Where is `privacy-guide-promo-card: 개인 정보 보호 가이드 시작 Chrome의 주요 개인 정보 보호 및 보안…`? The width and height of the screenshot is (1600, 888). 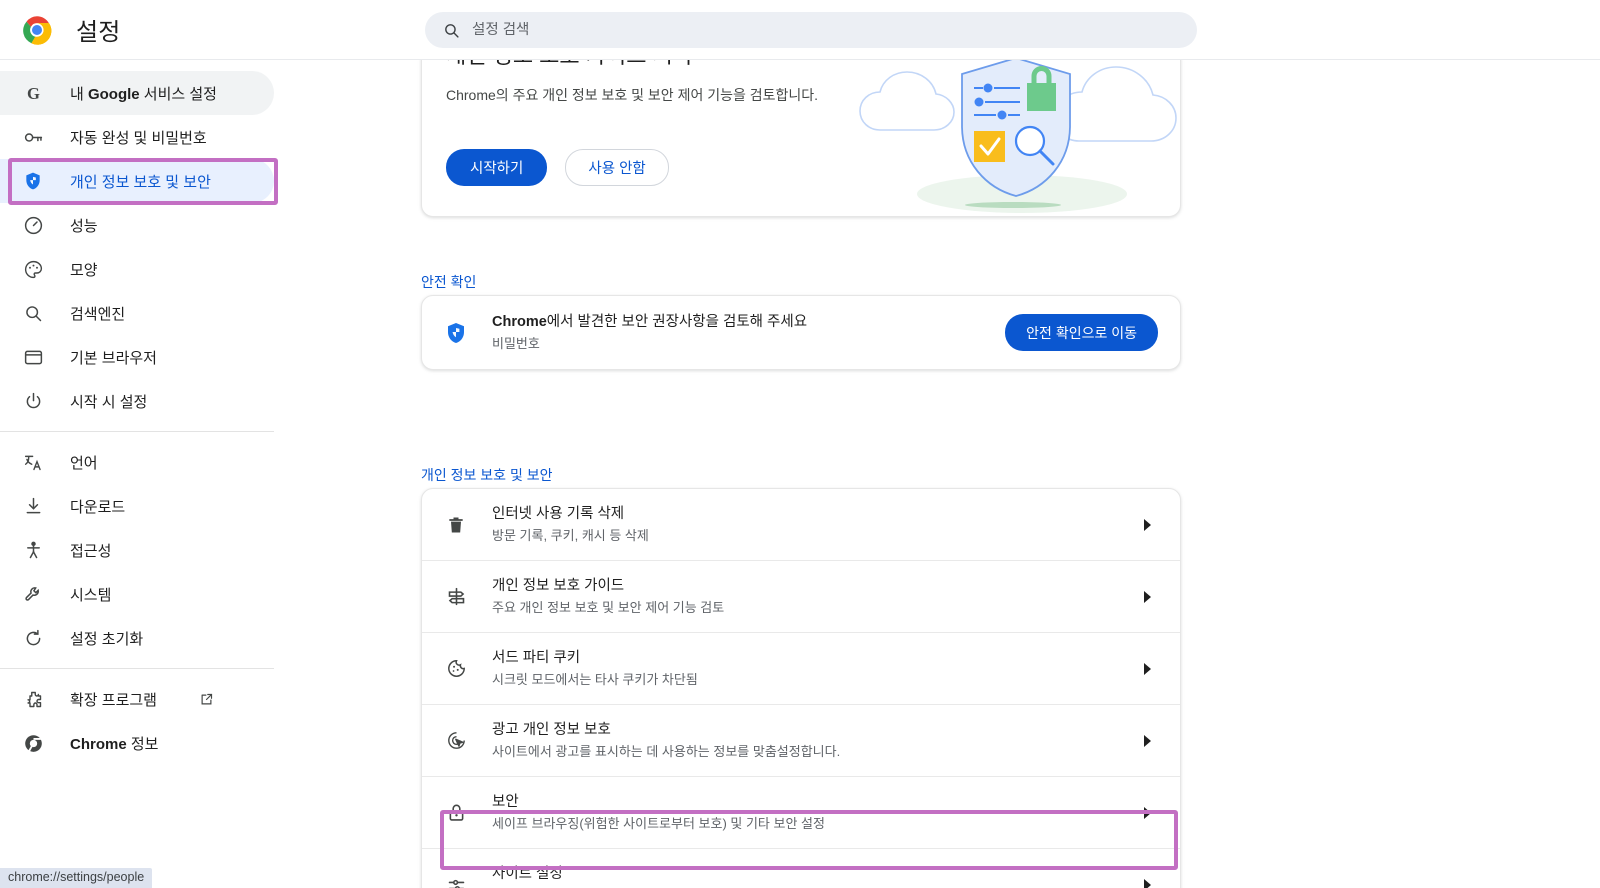 privacy-guide-promo-card: 개인 정보 보호 가이드 시작 Chrome의 주요 개인 정보 보호 및 보안… is located at coordinates (801, 138).